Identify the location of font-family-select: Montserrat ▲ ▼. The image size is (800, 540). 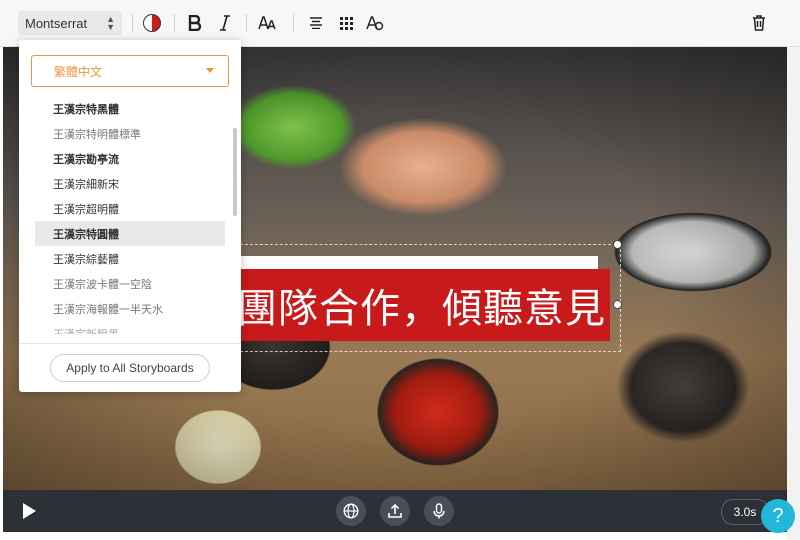
(70, 23).